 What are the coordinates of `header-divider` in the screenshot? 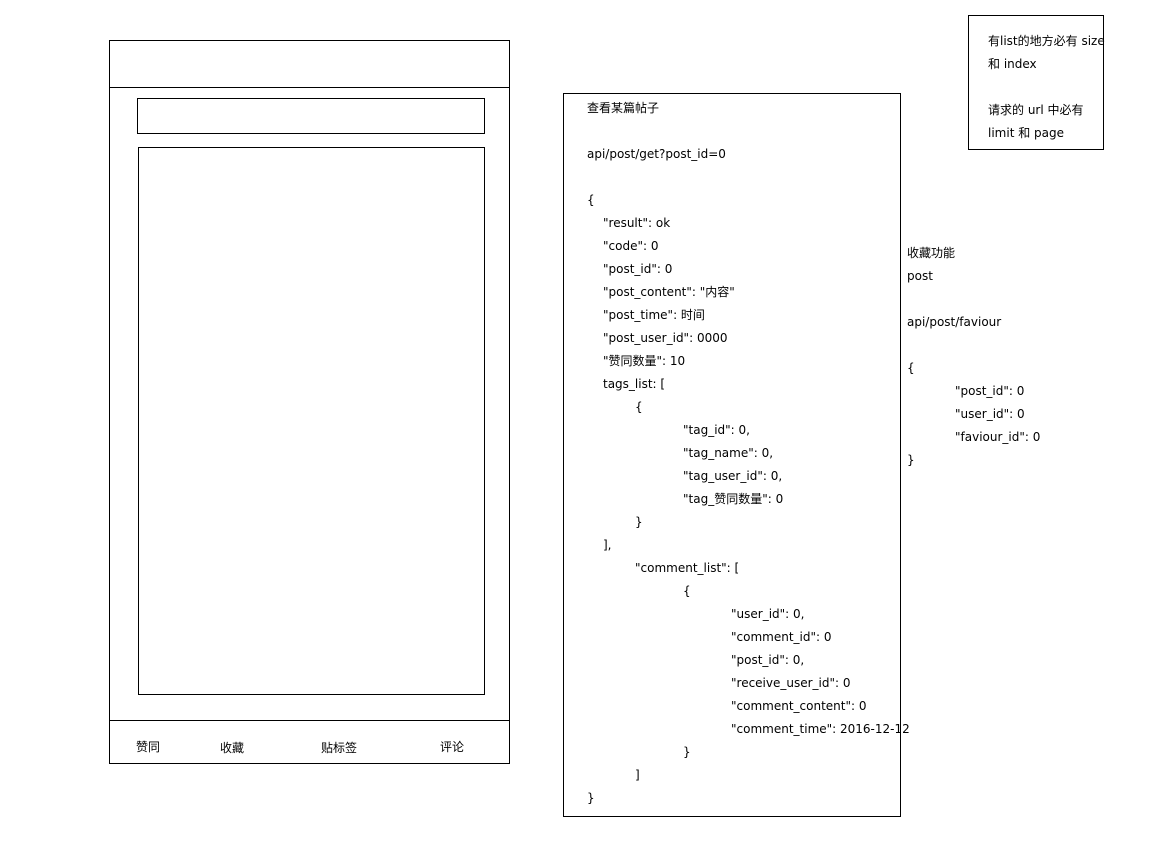 It's located at (309, 87).